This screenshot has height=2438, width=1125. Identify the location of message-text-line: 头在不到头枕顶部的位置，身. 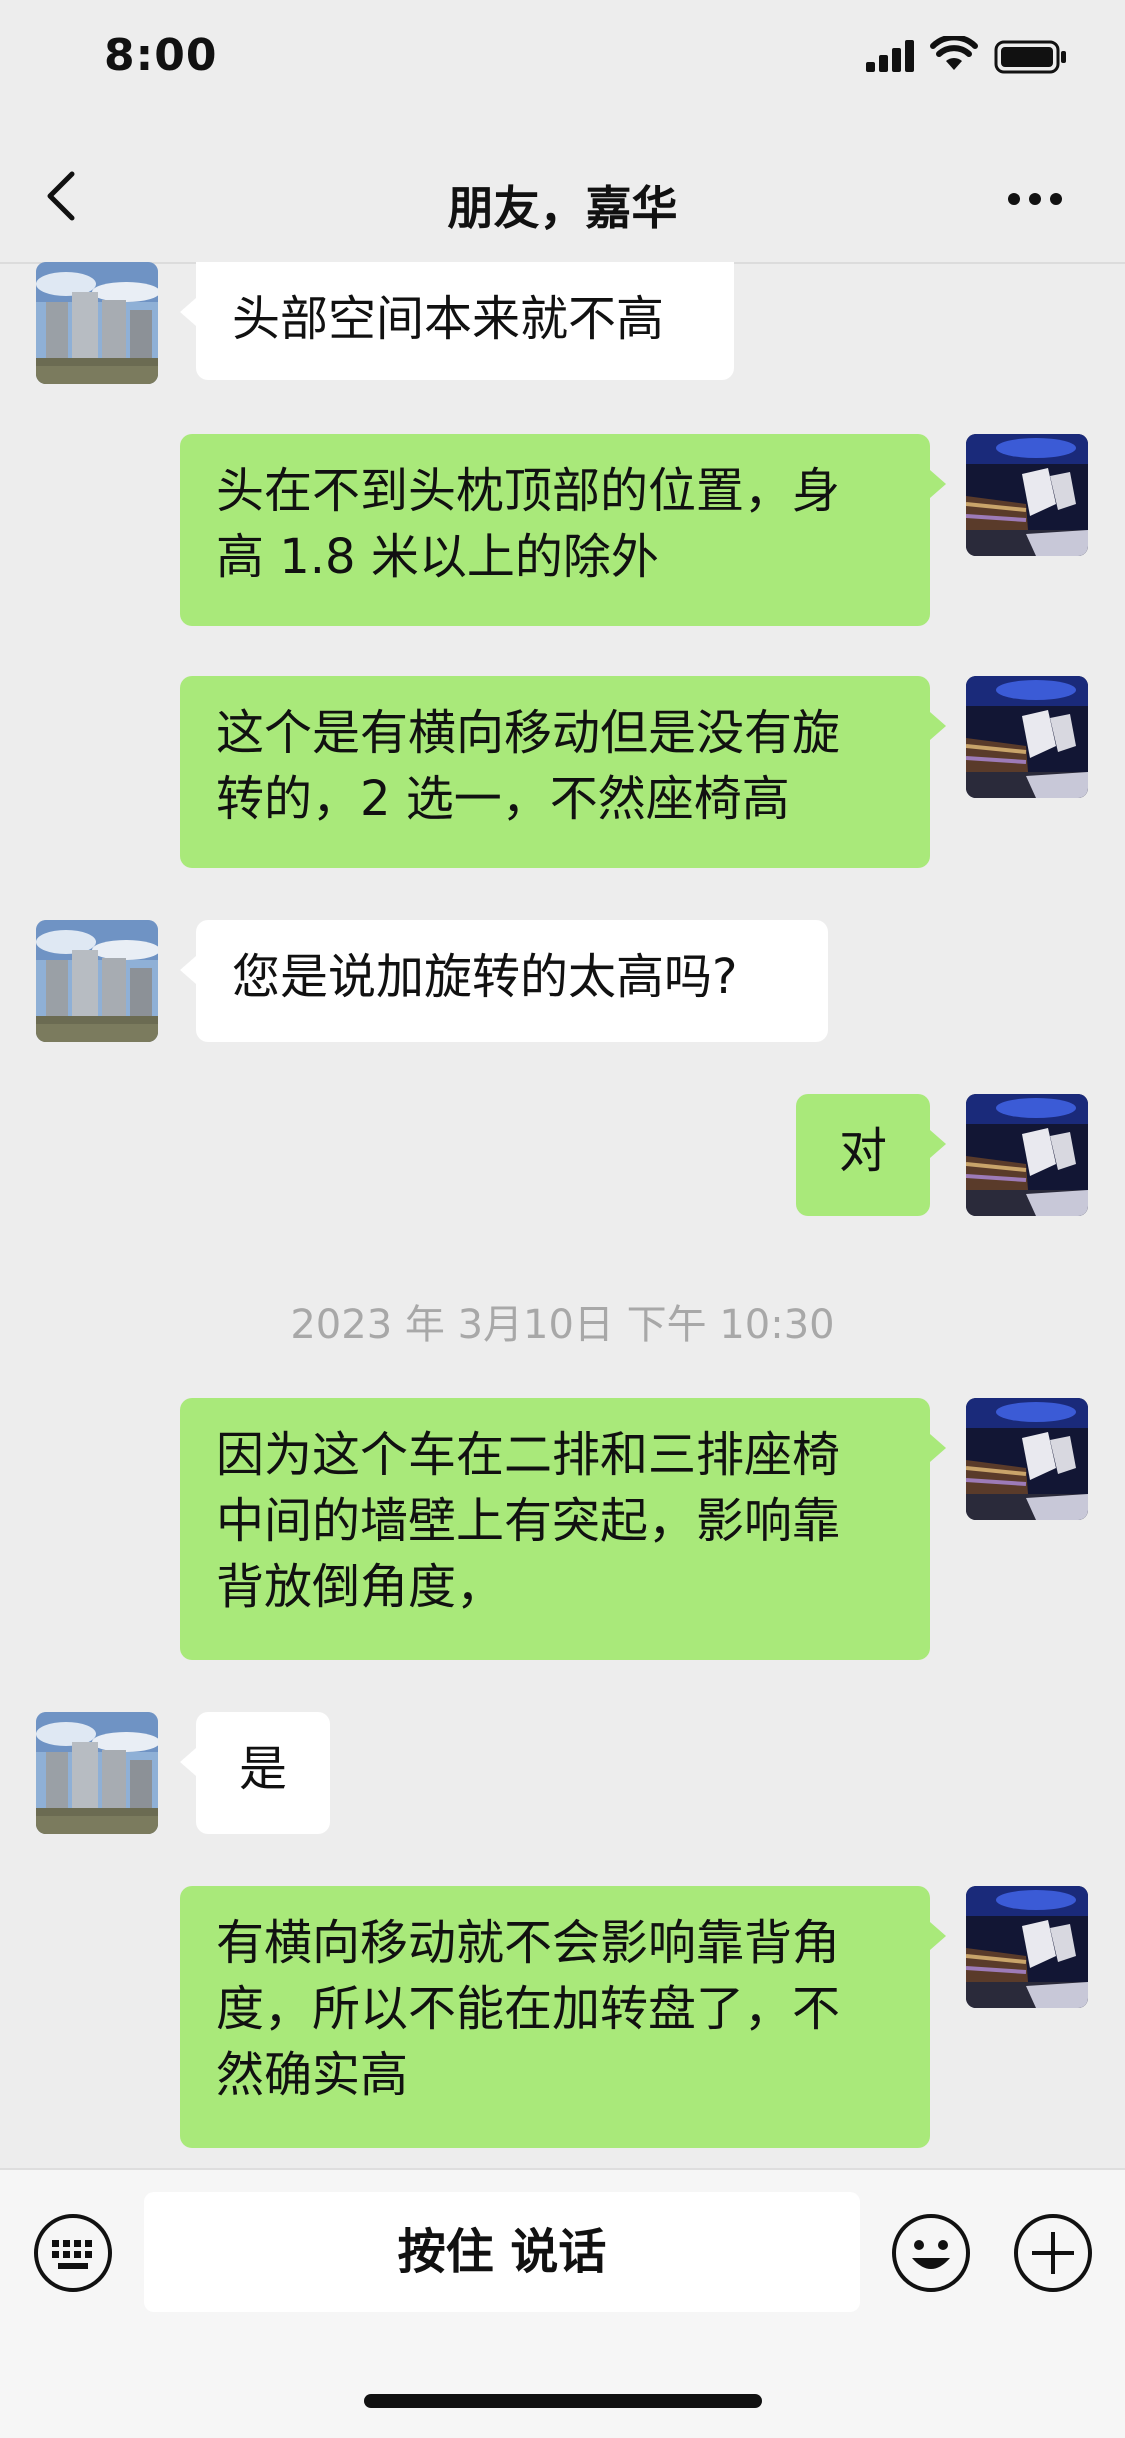
(528, 491).